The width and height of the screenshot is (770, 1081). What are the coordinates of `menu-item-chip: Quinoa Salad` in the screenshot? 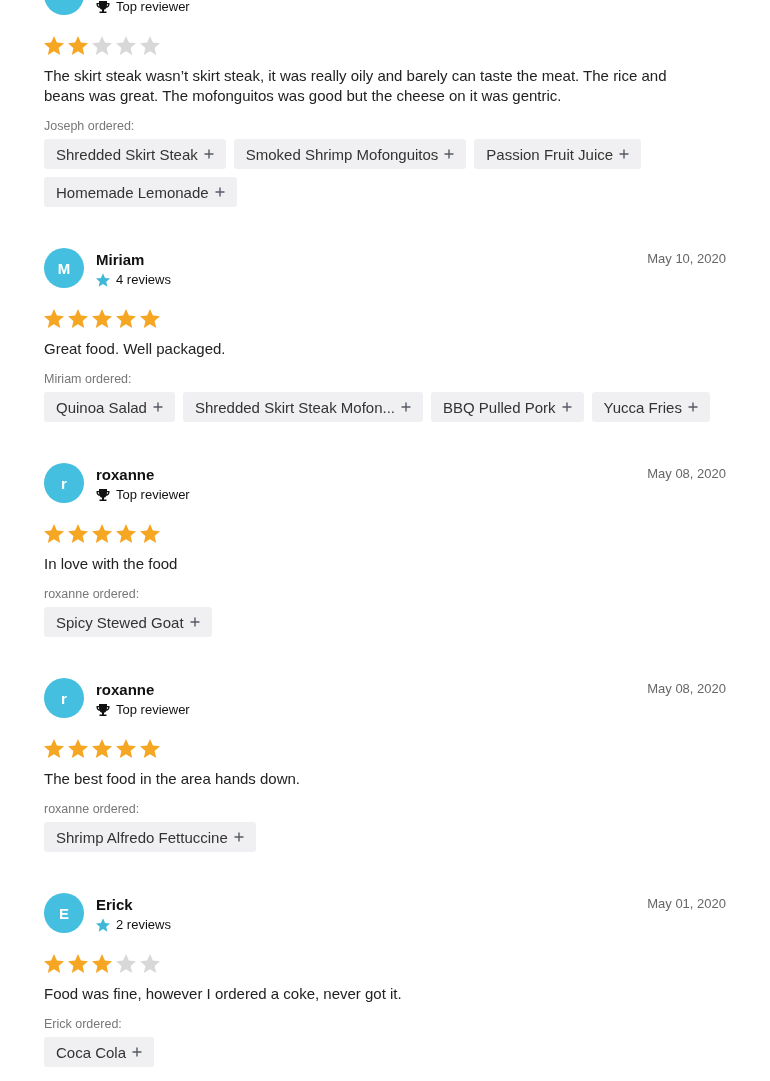 It's located at (109, 407).